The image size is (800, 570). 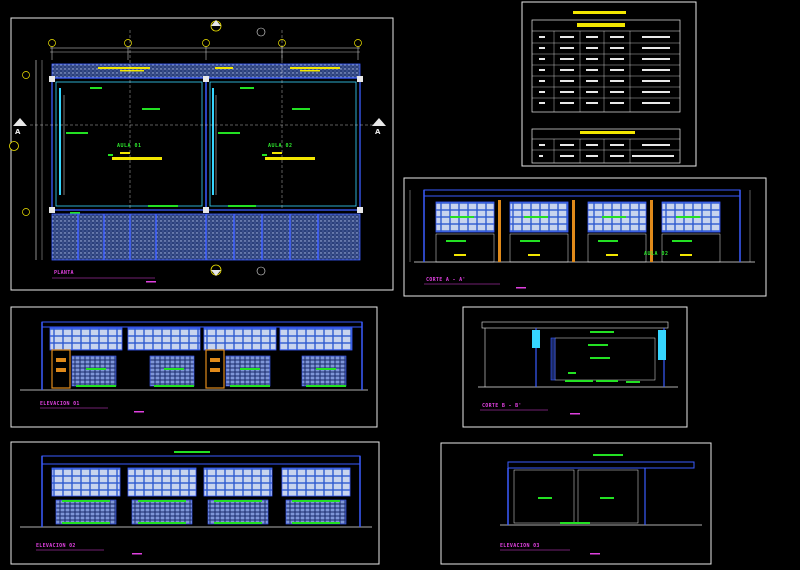 What do you see at coordinates (656, 254) in the screenshot?
I see `section-room-label: AULA 02` at bounding box center [656, 254].